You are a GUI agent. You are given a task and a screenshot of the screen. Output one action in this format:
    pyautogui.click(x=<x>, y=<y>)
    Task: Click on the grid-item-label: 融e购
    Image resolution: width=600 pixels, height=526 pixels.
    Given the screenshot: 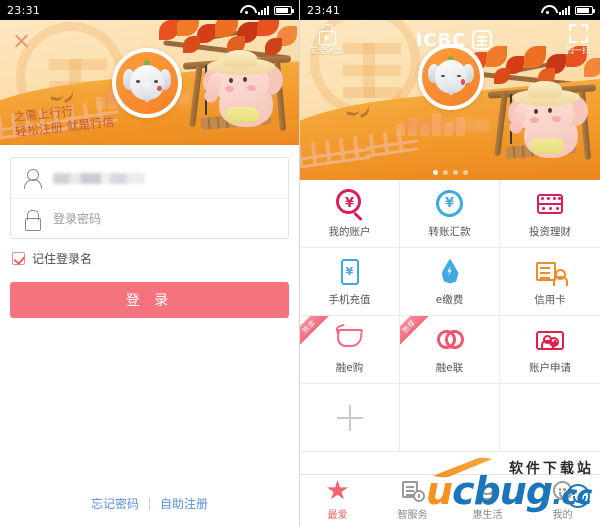 What is the action you would take?
    pyautogui.click(x=349, y=367)
    